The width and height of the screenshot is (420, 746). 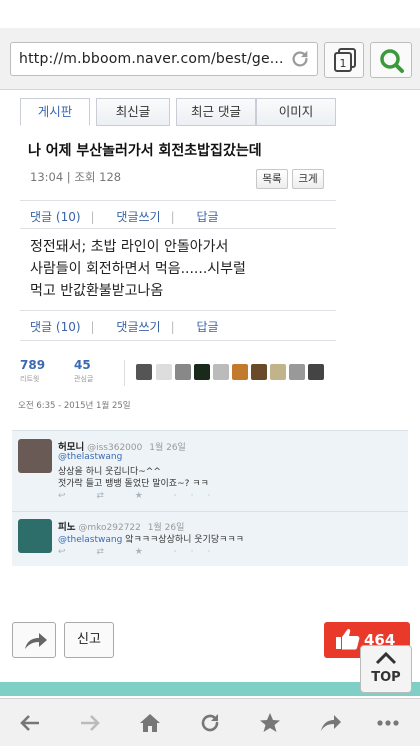 What do you see at coordinates (296, 112) in the screenshot?
I see `tab-images: 이미지` at bounding box center [296, 112].